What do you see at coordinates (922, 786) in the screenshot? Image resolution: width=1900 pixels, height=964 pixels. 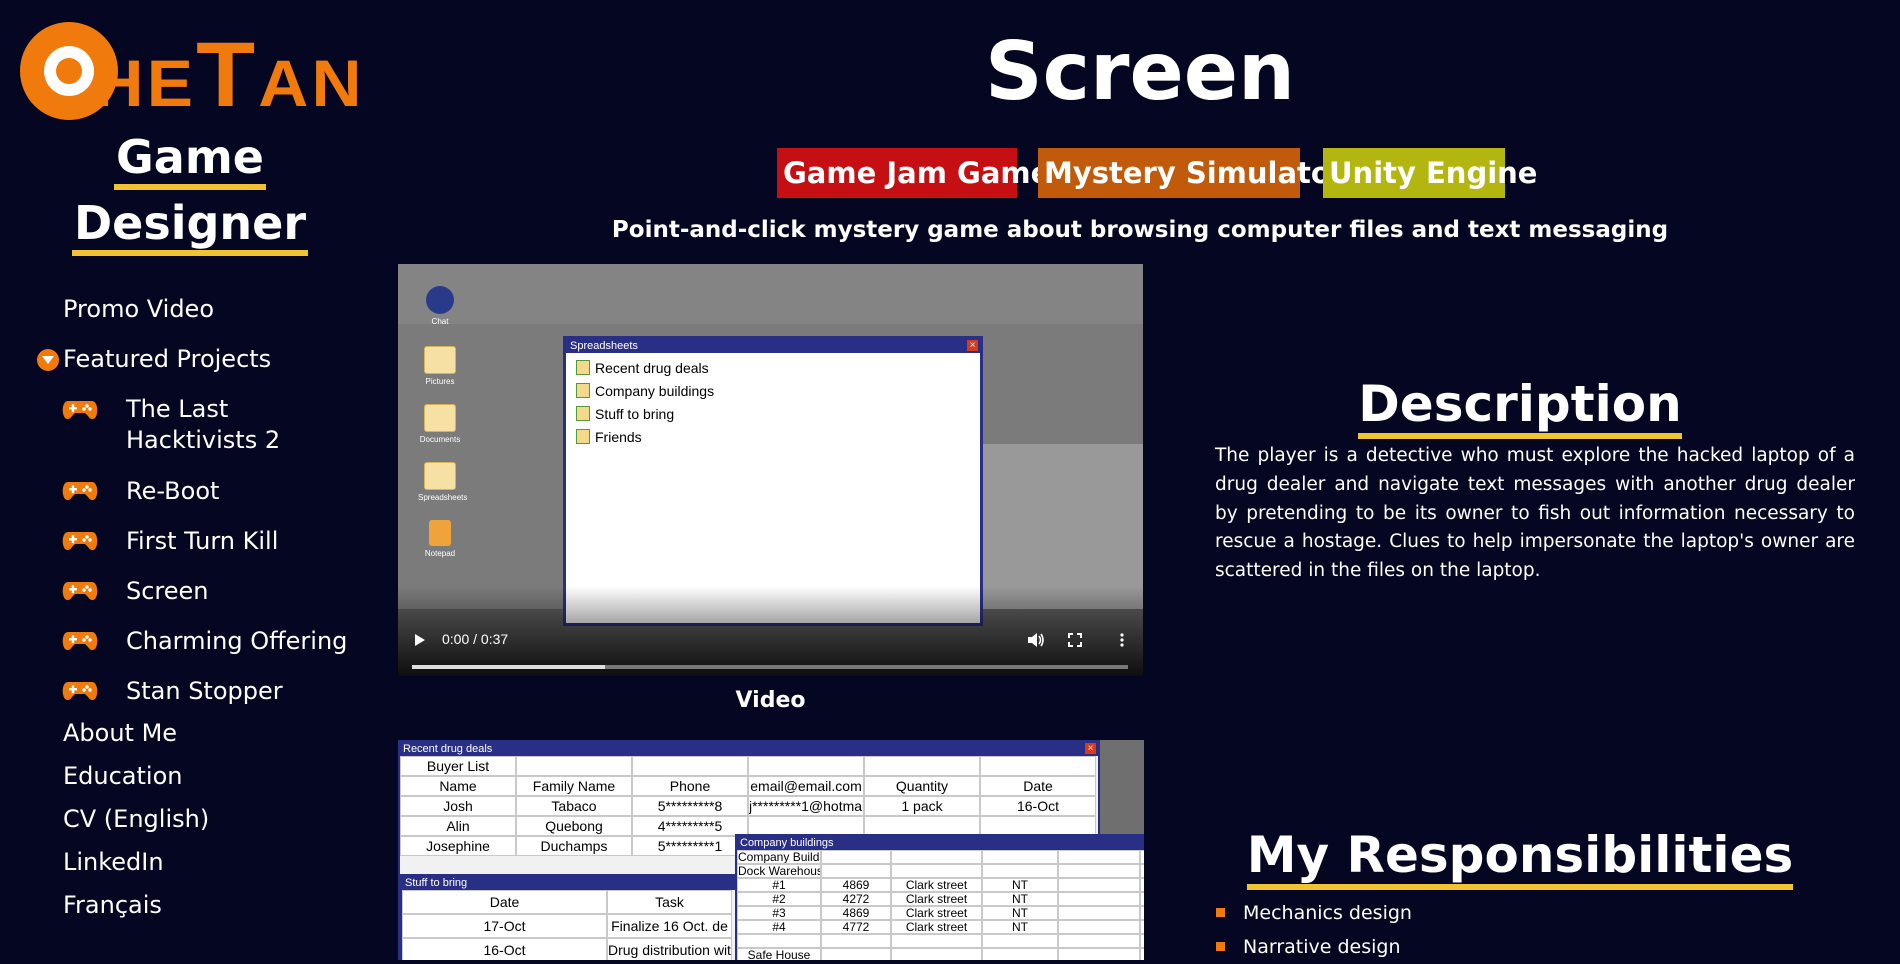 I see `table-column-header: Quantity` at bounding box center [922, 786].